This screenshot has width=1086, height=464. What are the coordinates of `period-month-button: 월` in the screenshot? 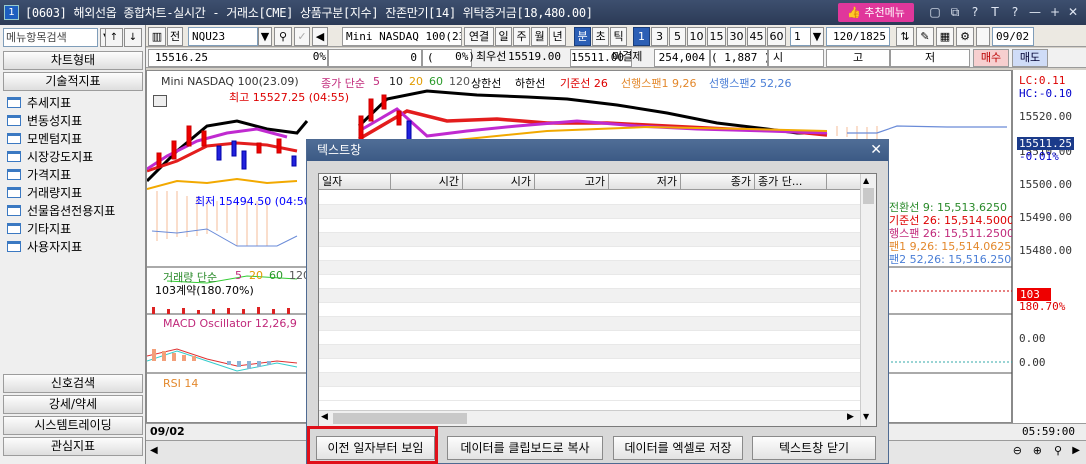 It's located at (539, 36).